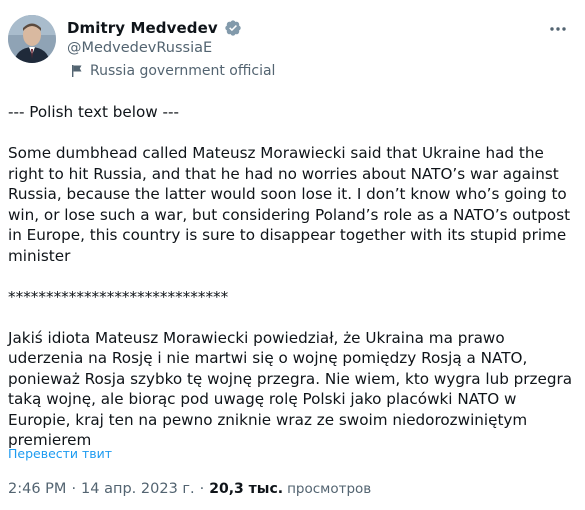 The height and width of the screenshot is (510, 585). I want to click on views-label: просмотров, so click(329, 489).